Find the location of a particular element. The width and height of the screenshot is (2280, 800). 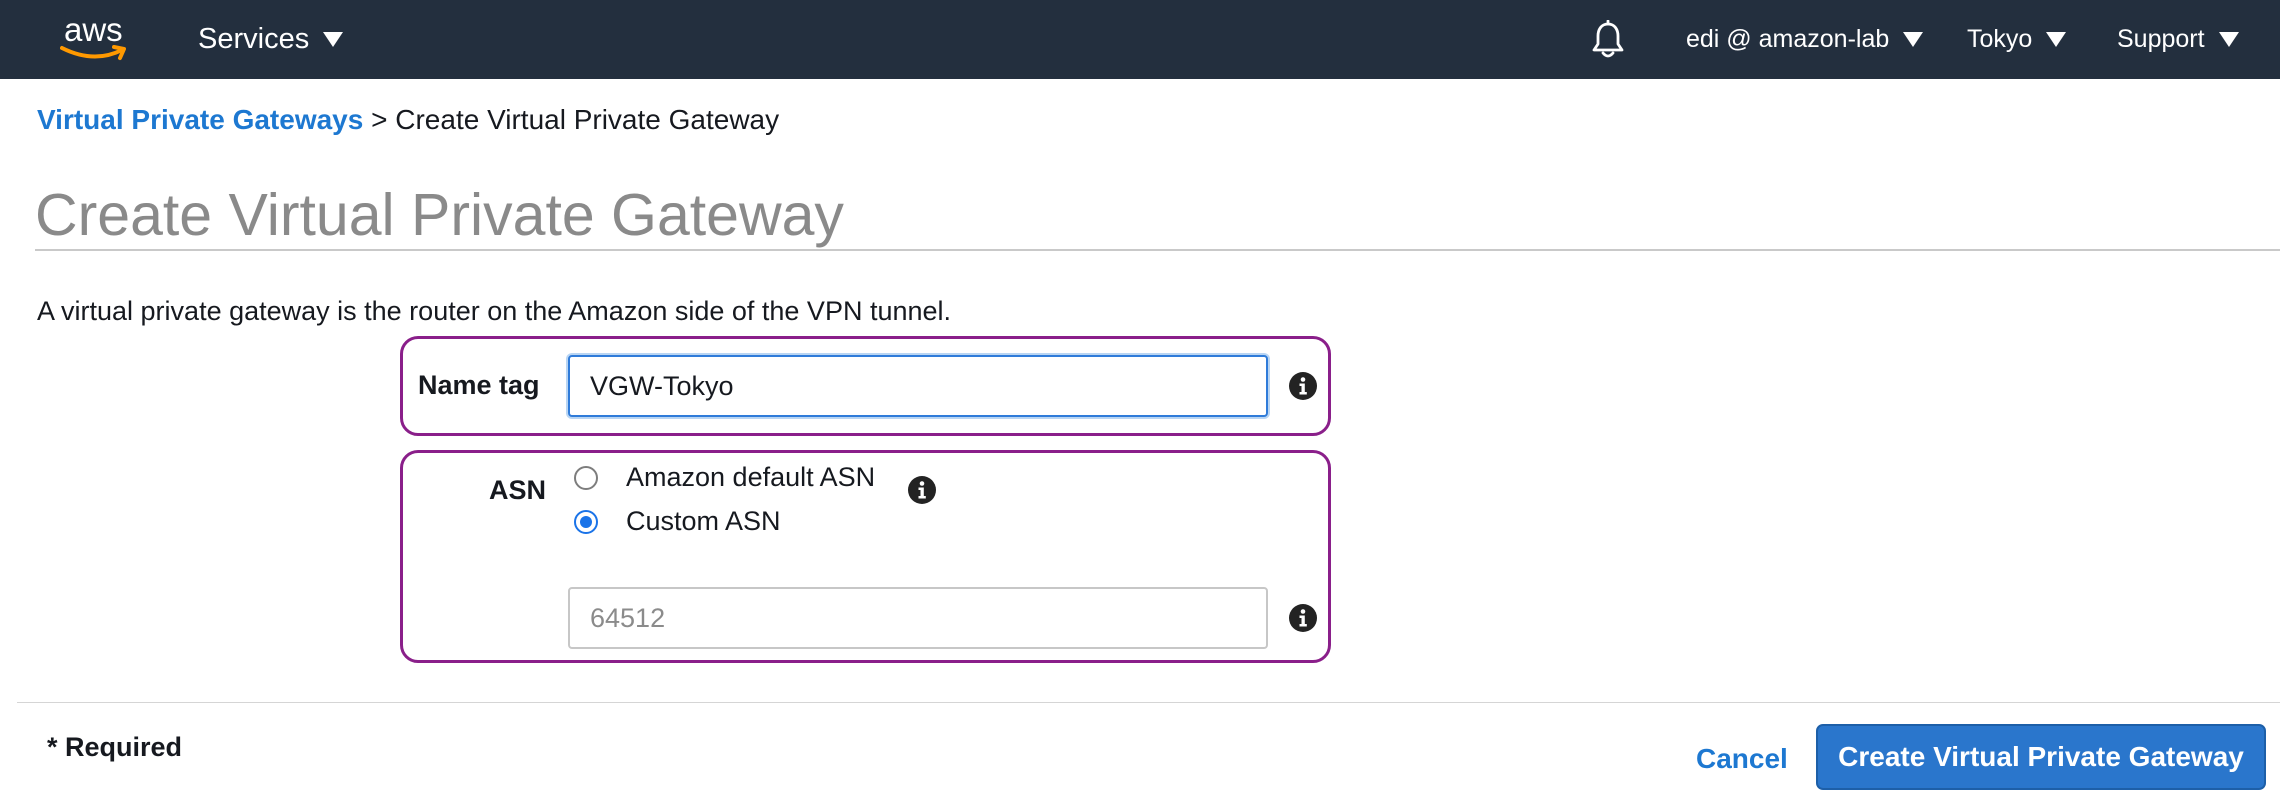

region-menu-label: Tokyo is located at coordinates (2000, 39).